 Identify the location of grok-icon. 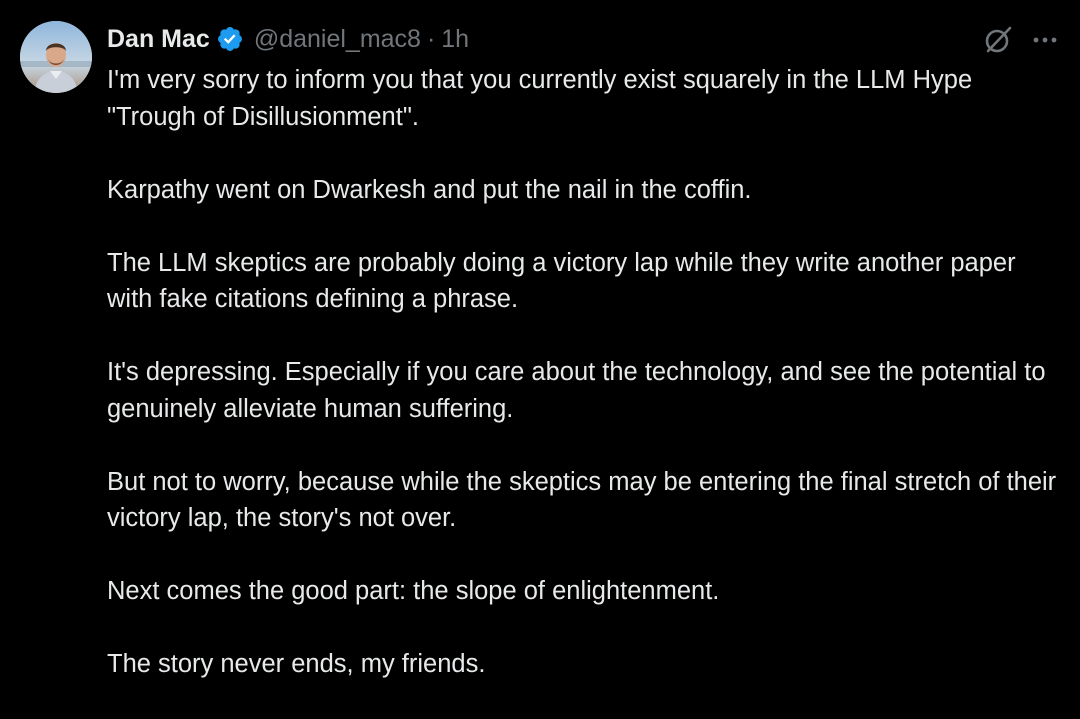
(998, 40).